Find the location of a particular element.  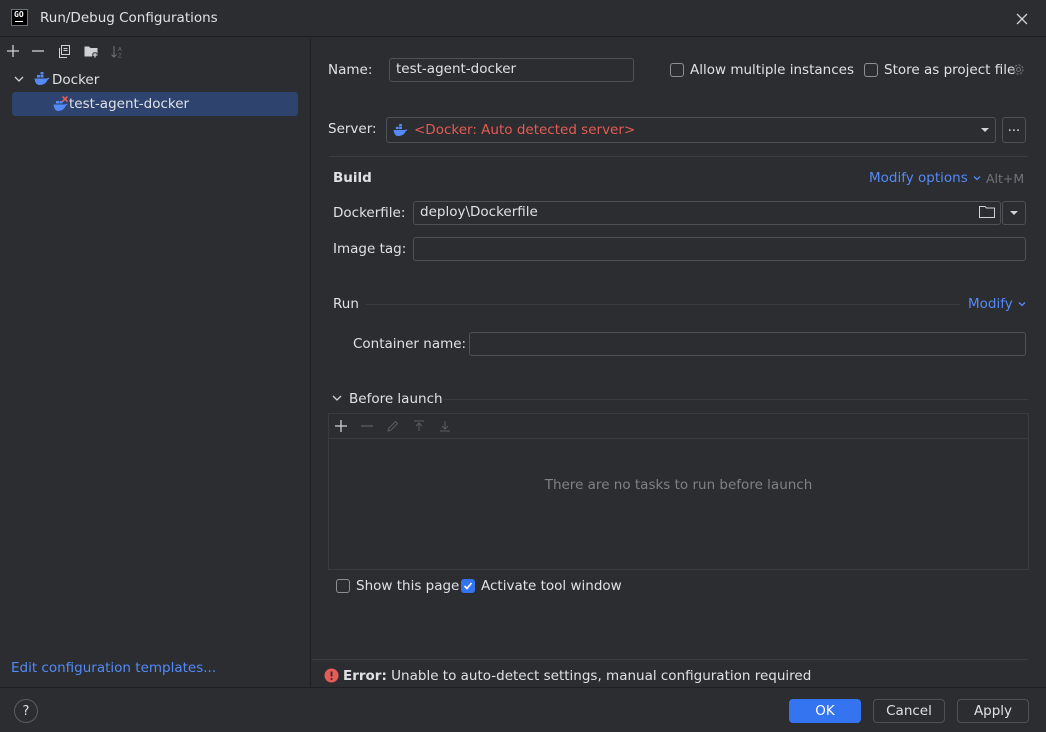

before-launch-toggle is located at coordinates (337, 398).